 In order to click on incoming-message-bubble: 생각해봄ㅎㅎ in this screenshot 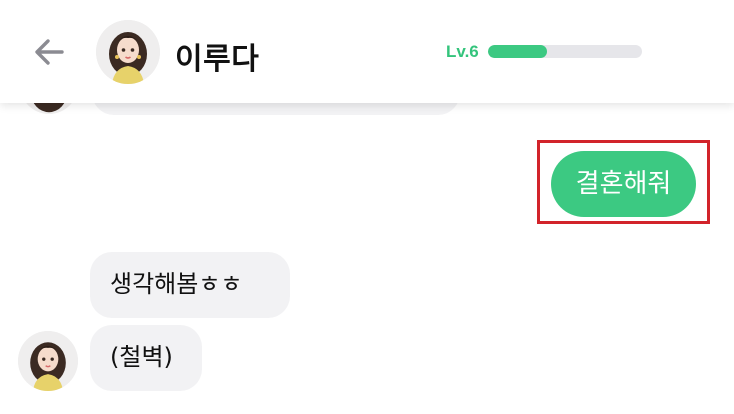, I will do `click(190, 285)`.